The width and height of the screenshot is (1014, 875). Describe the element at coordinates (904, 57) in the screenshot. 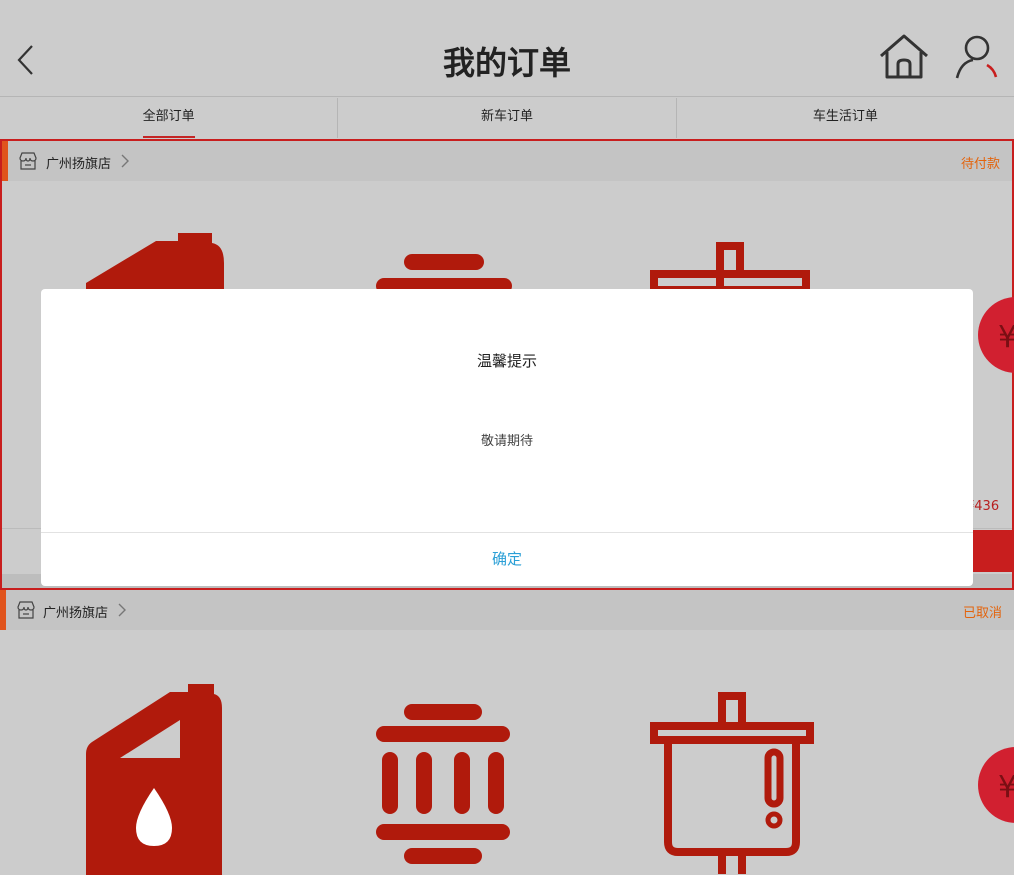

I see `home-icon` at that location.